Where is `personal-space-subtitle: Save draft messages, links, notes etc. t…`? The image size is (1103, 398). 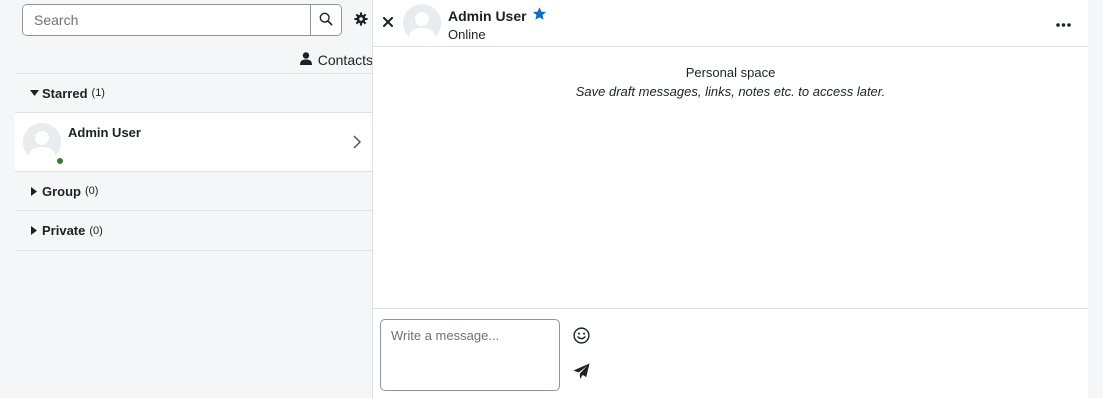 personal-space-subtitle: Save draft messages, links, notes etc. t… is located at coordinates (730, 91).